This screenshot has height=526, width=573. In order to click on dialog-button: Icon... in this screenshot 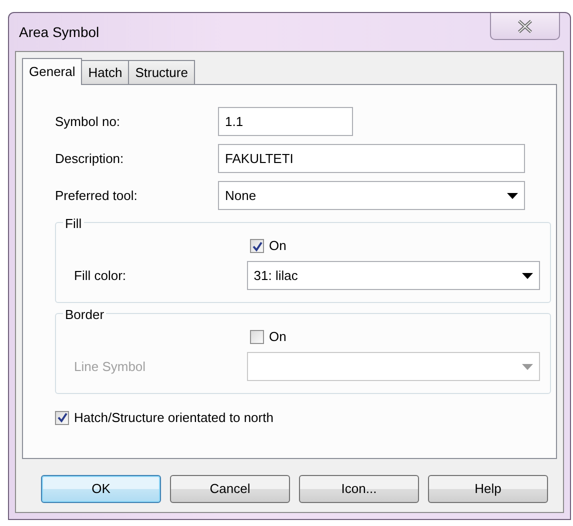, I will do `click(359, 489)`.